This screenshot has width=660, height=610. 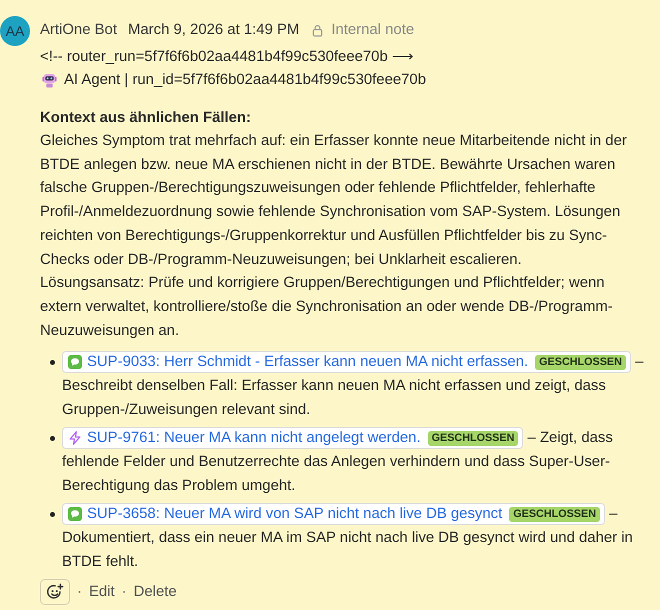 I want to click on add-reaction-button, so click(x=55, y=592).